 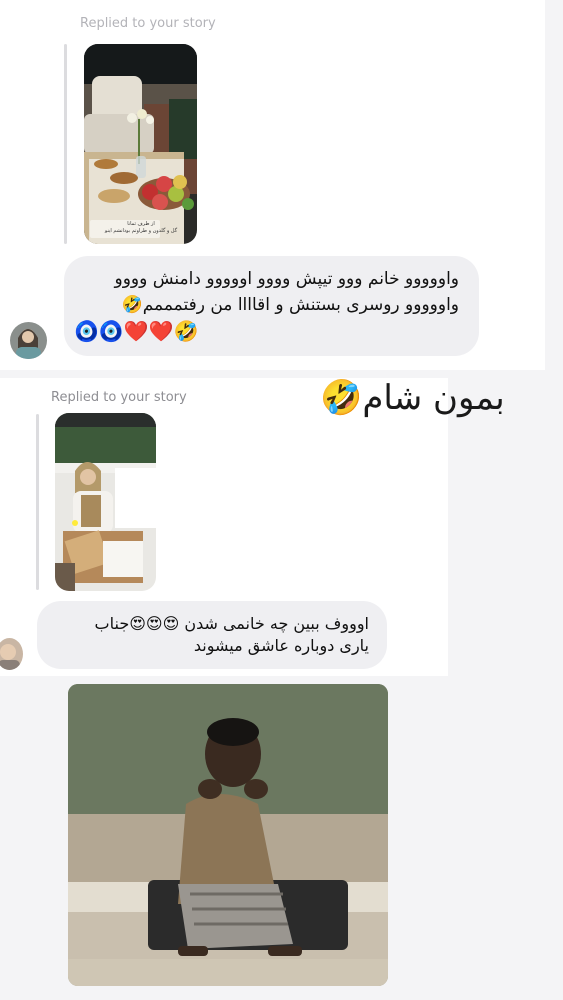 I want to click on message-2-line-2: یاری دوباره عاشق میشوند, so click(x=281, y=645).